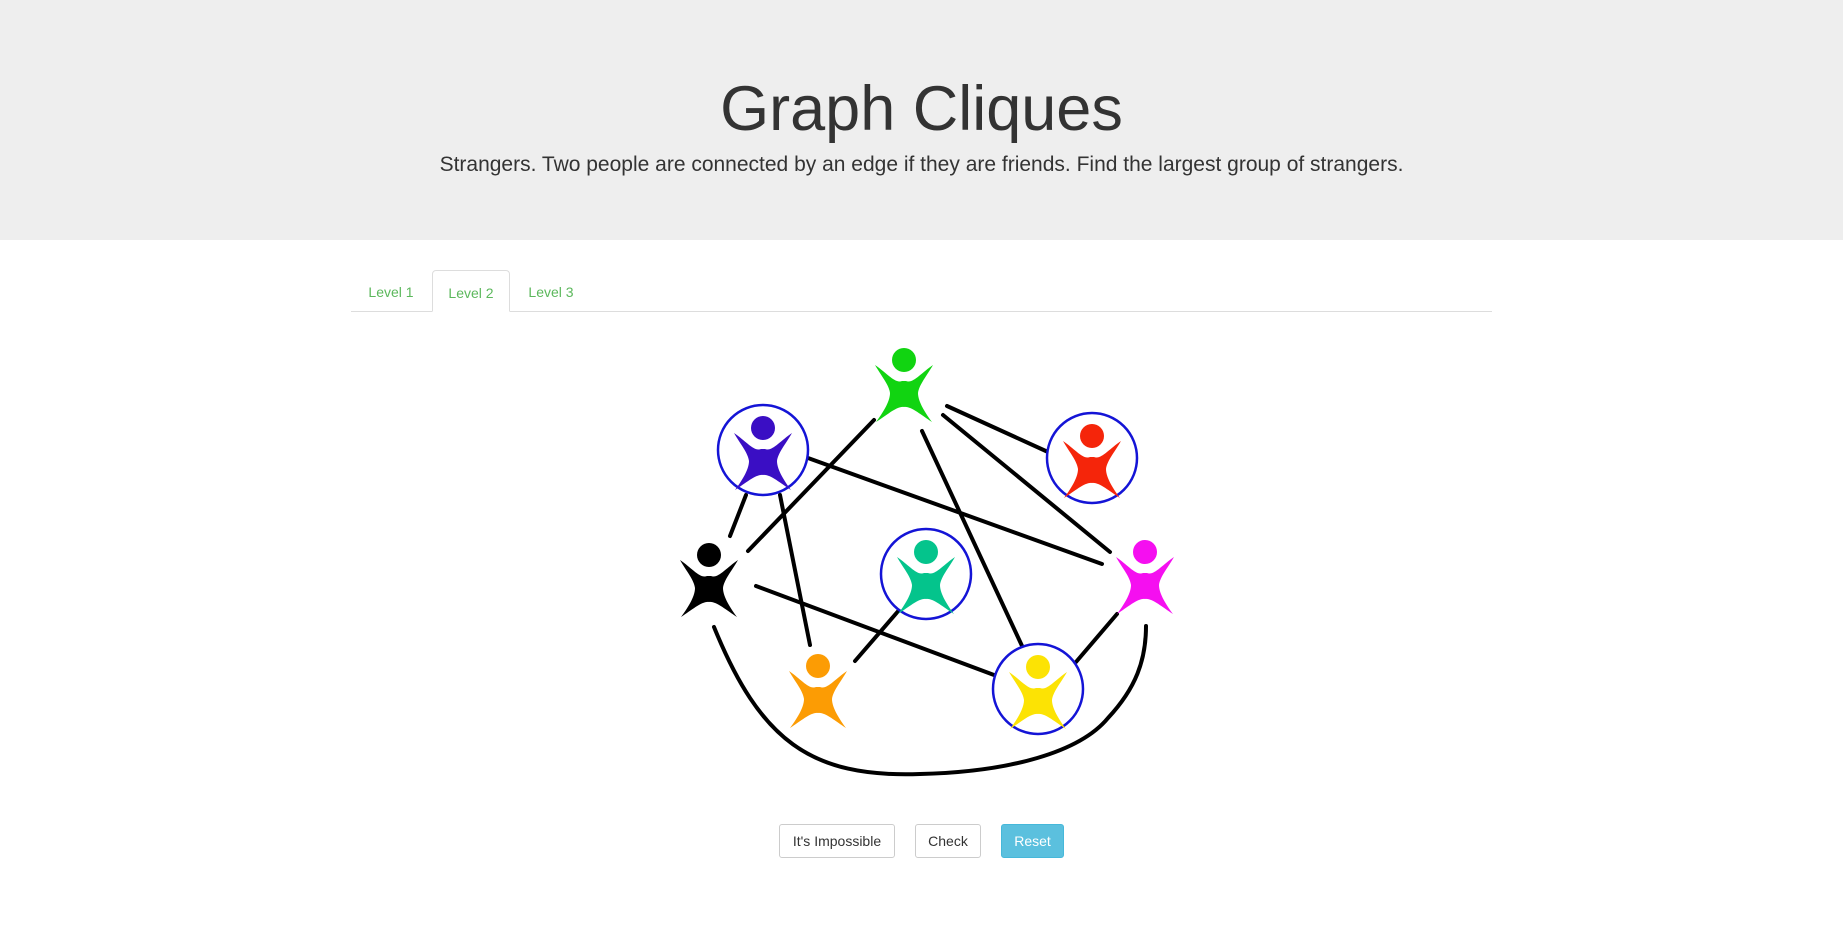 The image size is (1843, 944). I want to click on edge-indigo-black, so click(738, 515).